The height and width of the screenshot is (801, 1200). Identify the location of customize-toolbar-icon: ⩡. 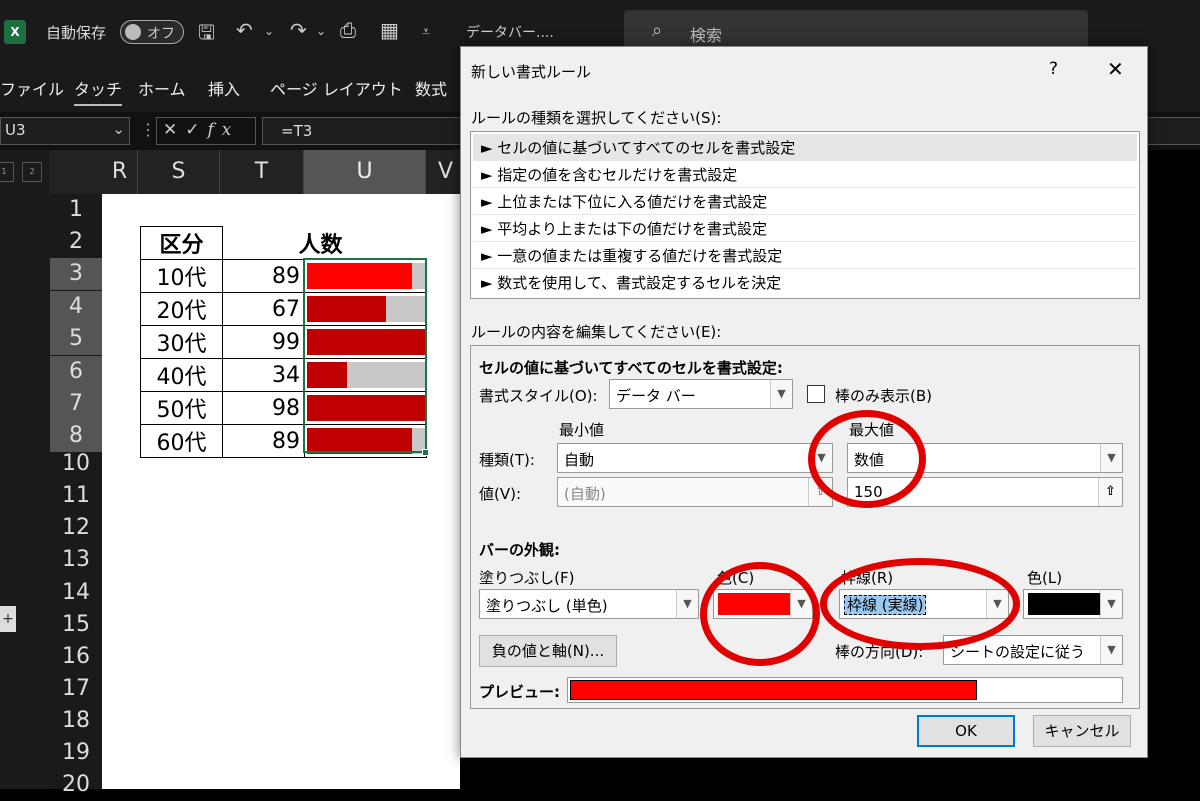
(426, 32).